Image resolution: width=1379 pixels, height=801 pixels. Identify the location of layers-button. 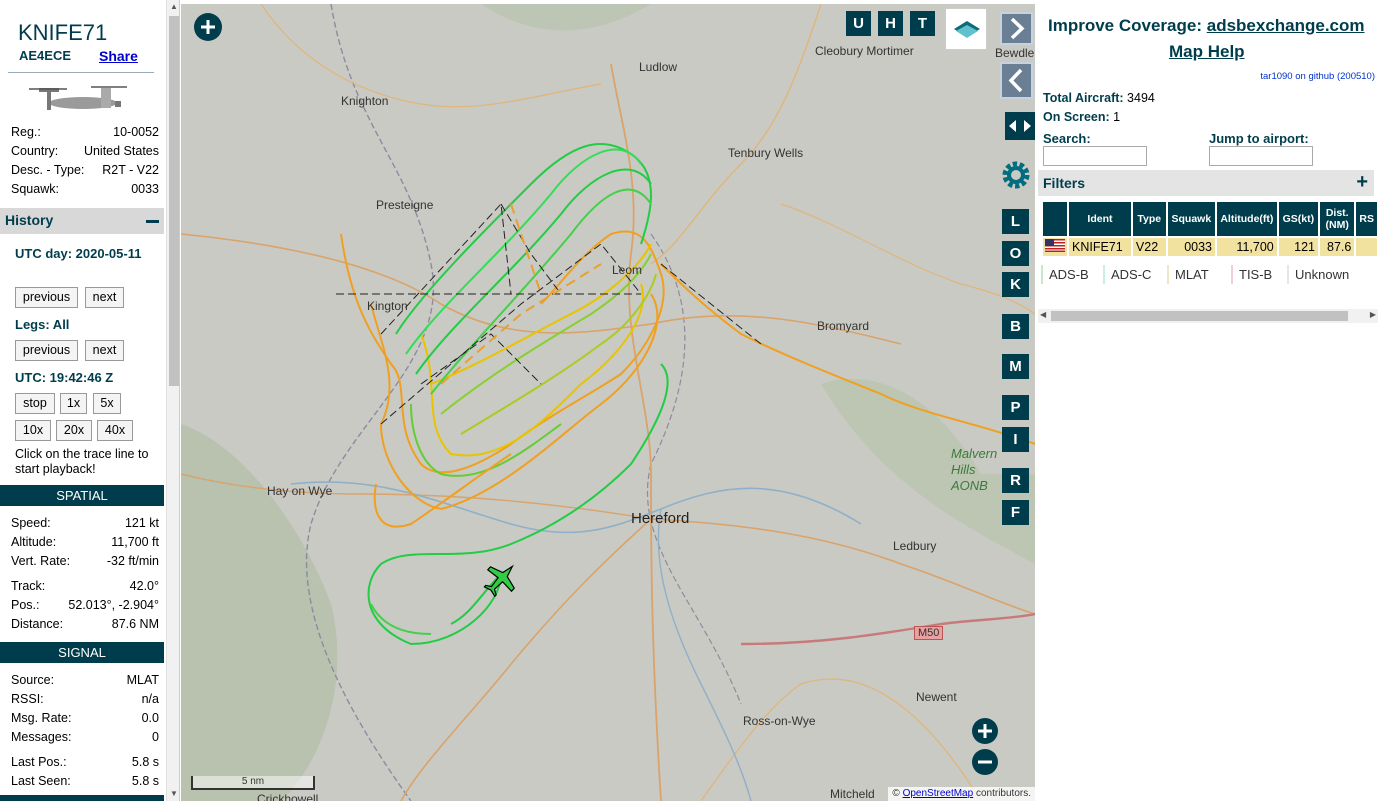
(966, 29).